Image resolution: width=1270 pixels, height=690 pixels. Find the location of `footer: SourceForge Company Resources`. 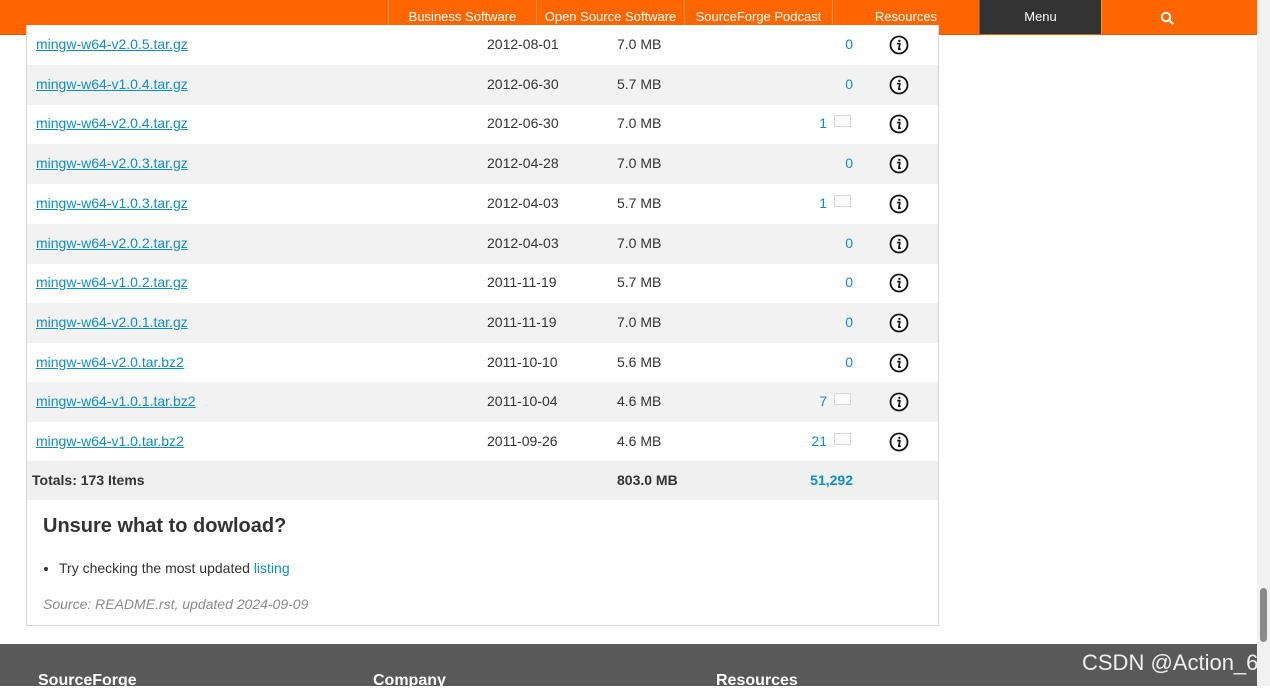

footer: SourceForge Company Resources is located at coordinates (628, 666).